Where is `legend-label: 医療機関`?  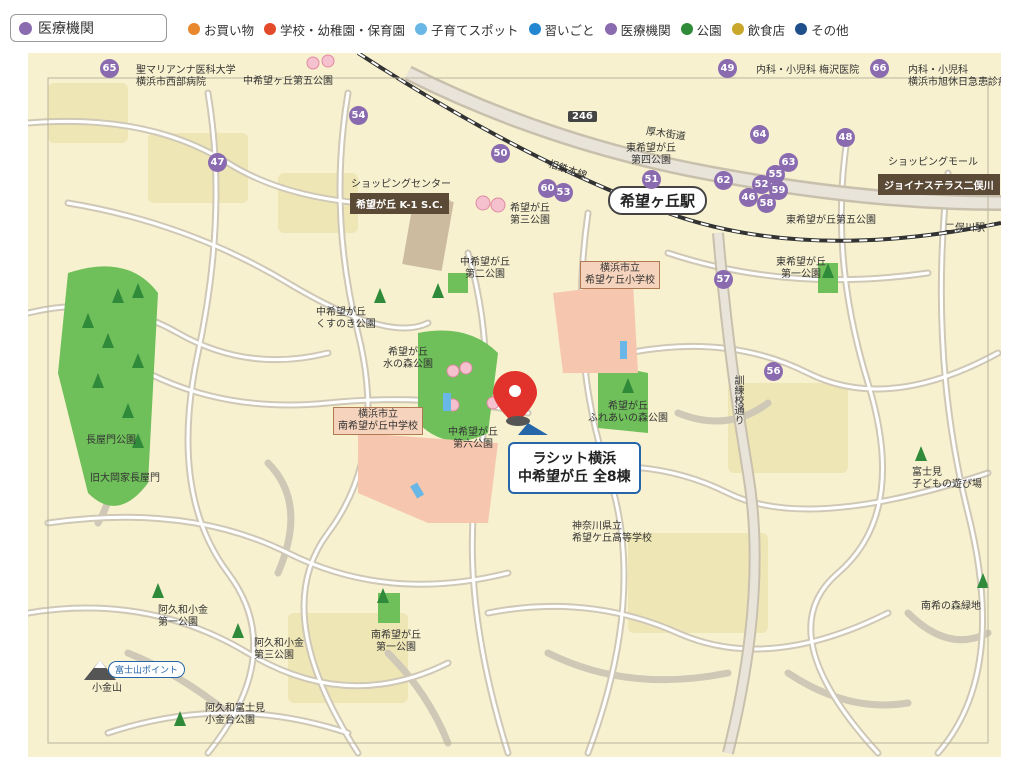 legend-label: 医療機関 is located at coordinates (645, 30).